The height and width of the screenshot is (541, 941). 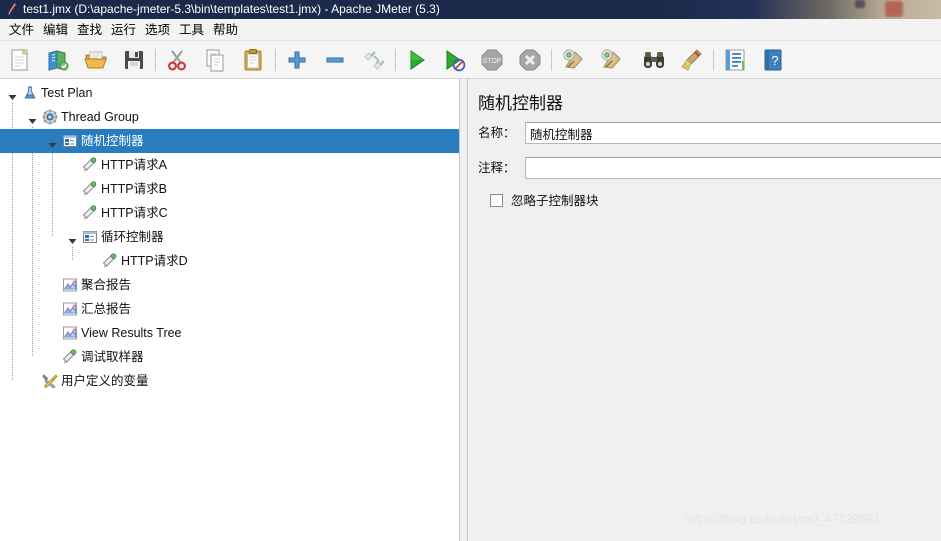 I want to click on ignore-sub-controller-checkbox, so click(x=496, y=200).